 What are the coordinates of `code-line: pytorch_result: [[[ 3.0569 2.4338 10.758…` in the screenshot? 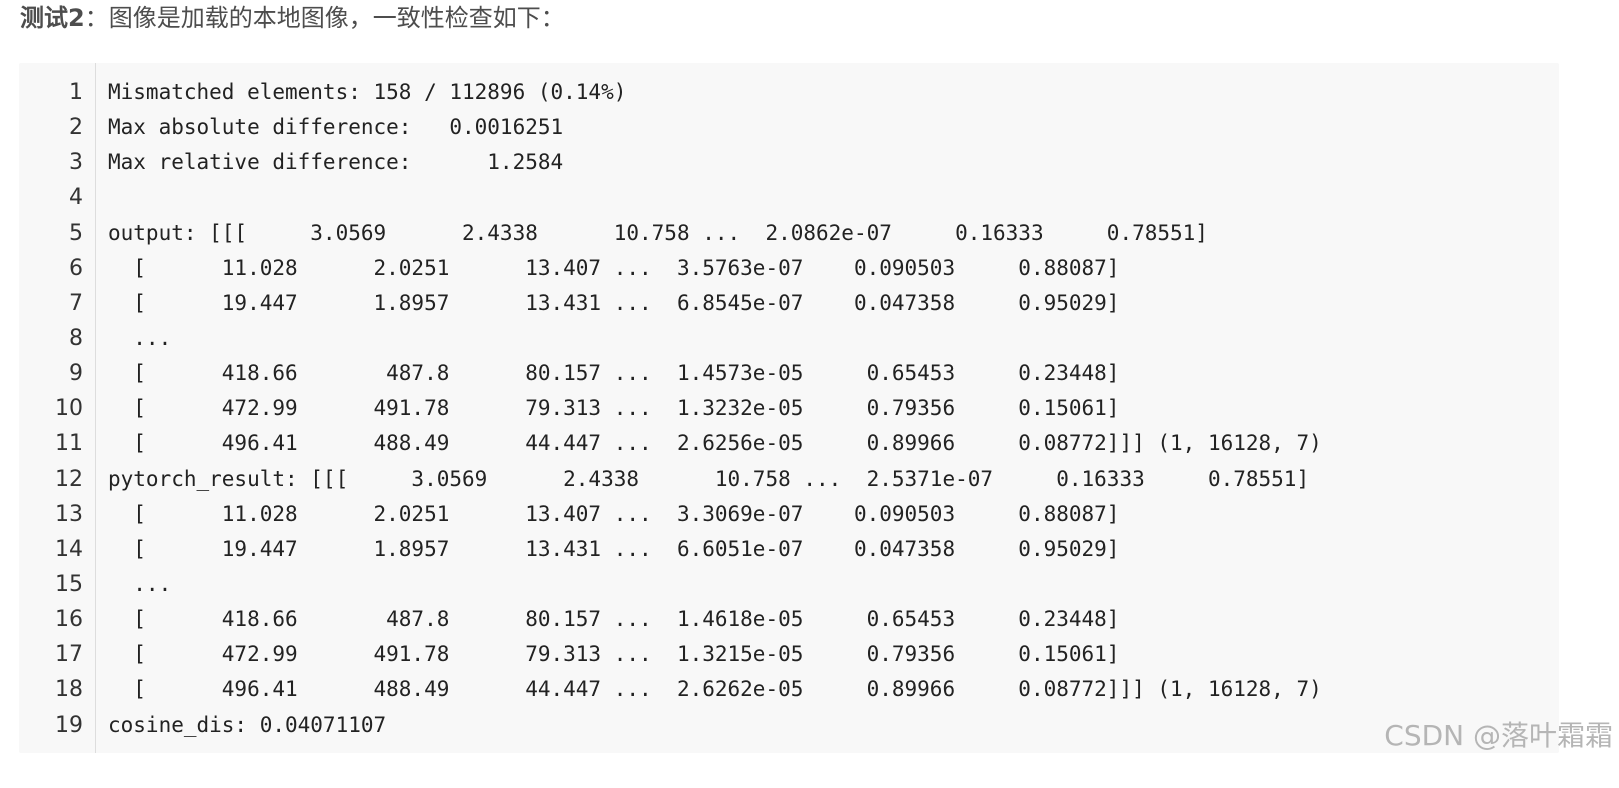 It's located at (709, 479).